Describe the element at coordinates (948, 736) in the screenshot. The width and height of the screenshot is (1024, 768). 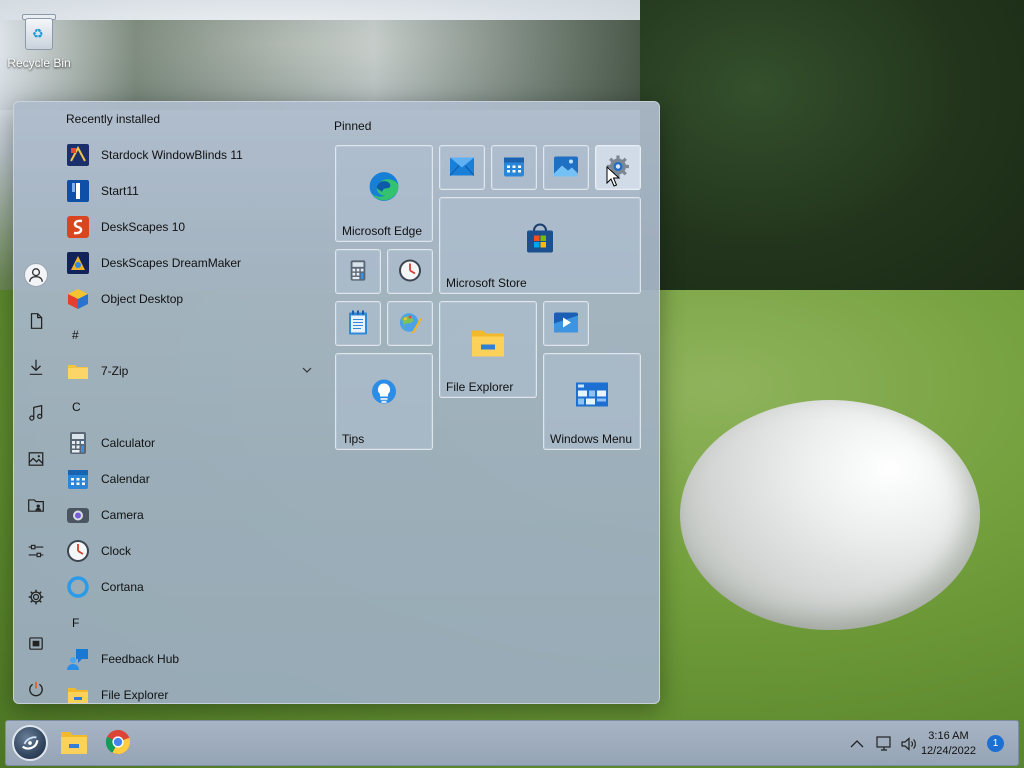
I see `clock-time: 3:16 AM` at that location.